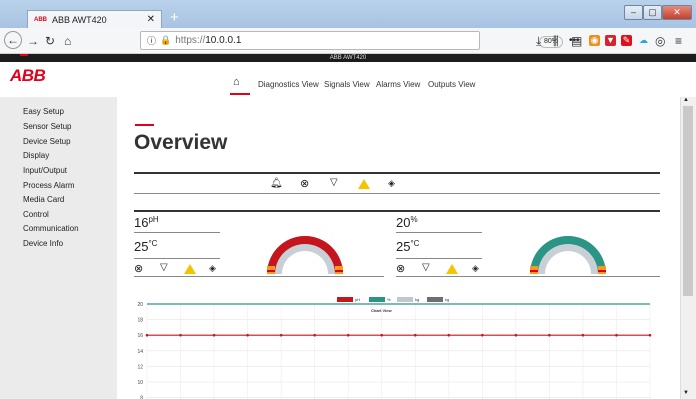 Image resolution: width=696 pixels, height=399 pixels. What do you see at coordinates (28, 75) in the screenshot?
I see `abb-logo: ABB` at bounding box center [28, 75].